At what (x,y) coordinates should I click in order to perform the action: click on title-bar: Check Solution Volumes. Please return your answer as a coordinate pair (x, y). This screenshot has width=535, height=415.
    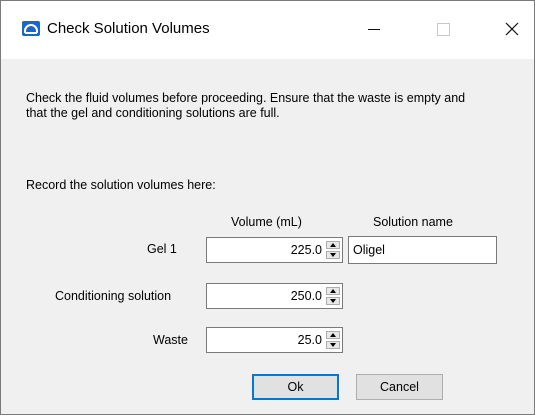
    Looking at the image, I should click on (267, 30).